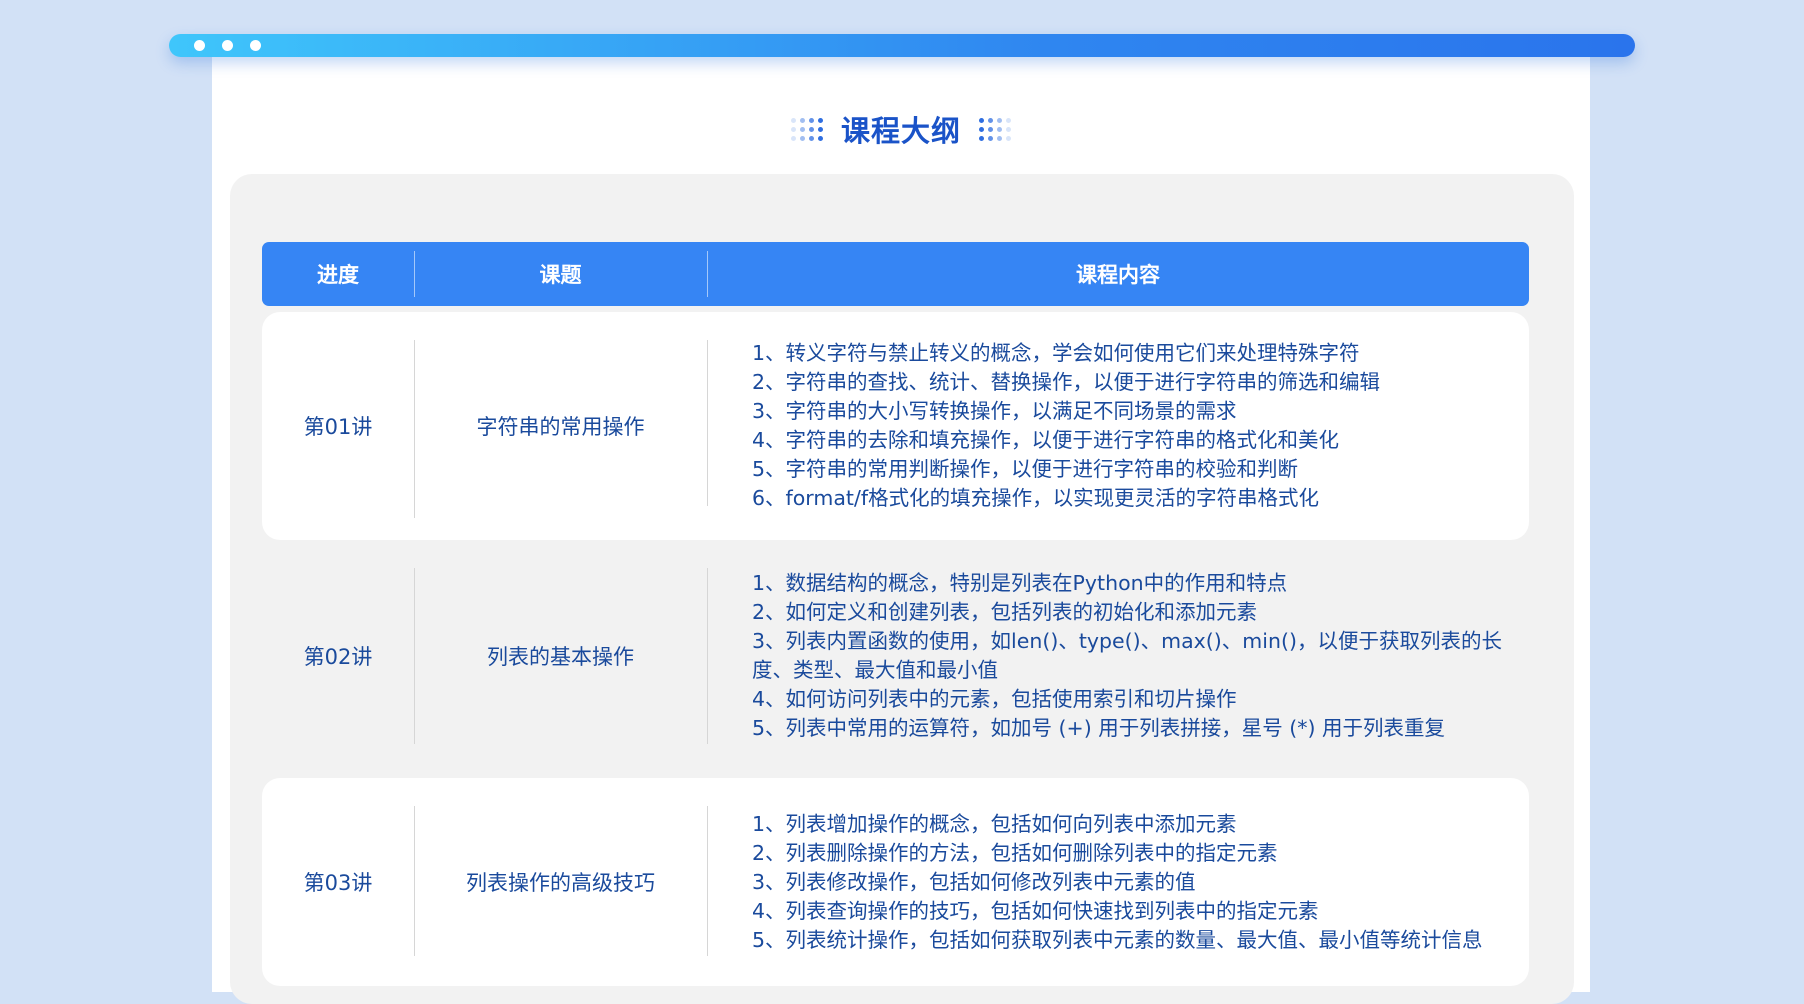 The height and width of the screenshot is (1004, 1804). I want to click on content-line: 5、列表中常用的运算符，如加号 (+) 用于列表拼接，星号 (*) 用于列表重复, so click(1099, 728).